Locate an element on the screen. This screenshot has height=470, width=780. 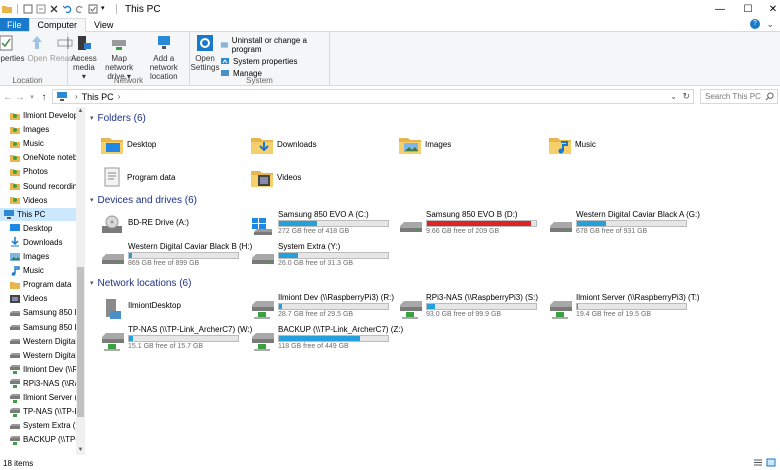
redo-icon is located at coordinates (80, 9).